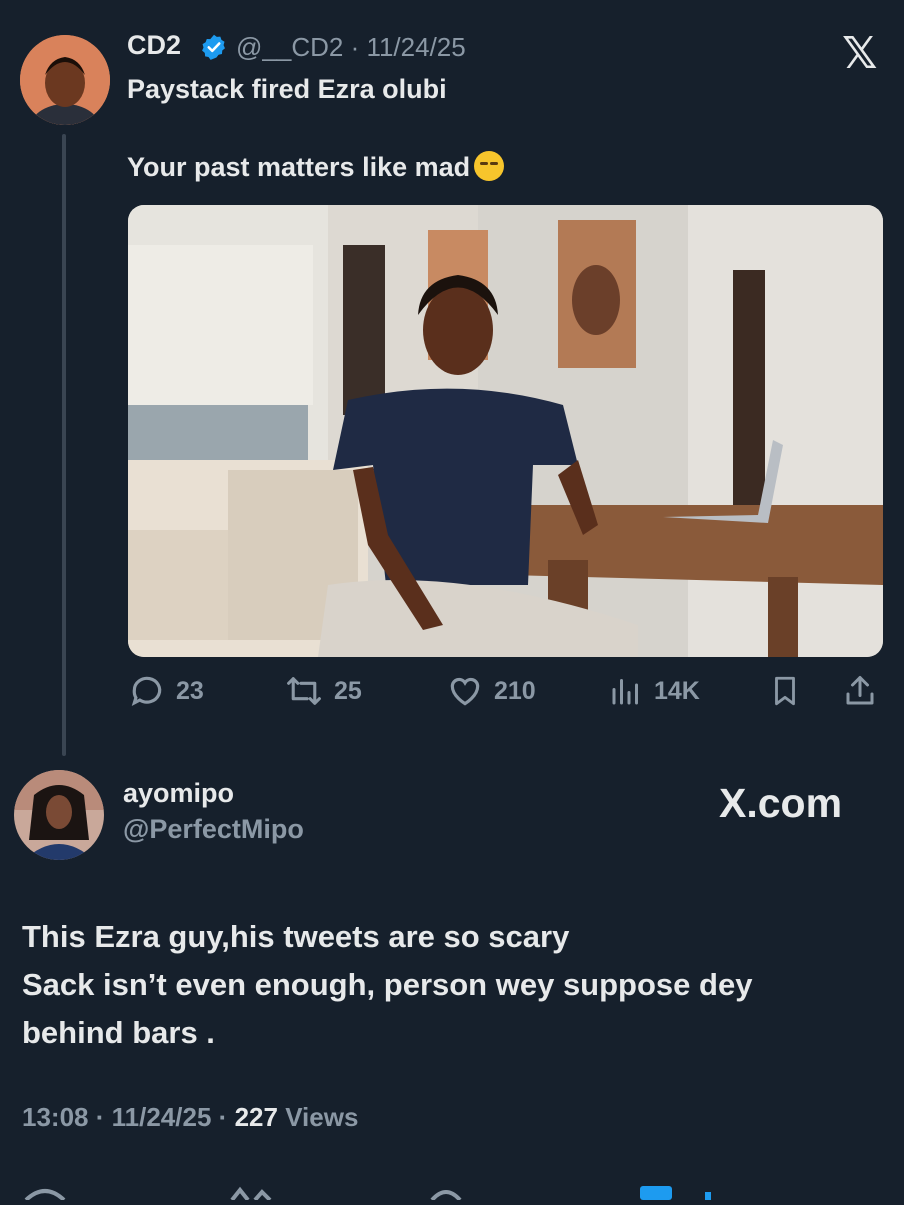 The image size is (904, 1205). Describe the element at coordinates (55, 1117) in the screenshot. I see `reply-time: 13:08` at that location.